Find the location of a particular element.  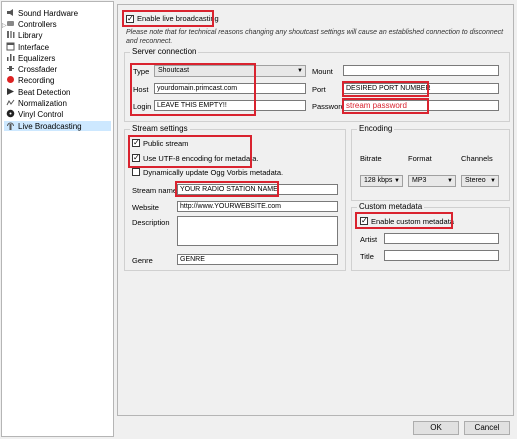

description-textarea is located at coordinates (257, 231).